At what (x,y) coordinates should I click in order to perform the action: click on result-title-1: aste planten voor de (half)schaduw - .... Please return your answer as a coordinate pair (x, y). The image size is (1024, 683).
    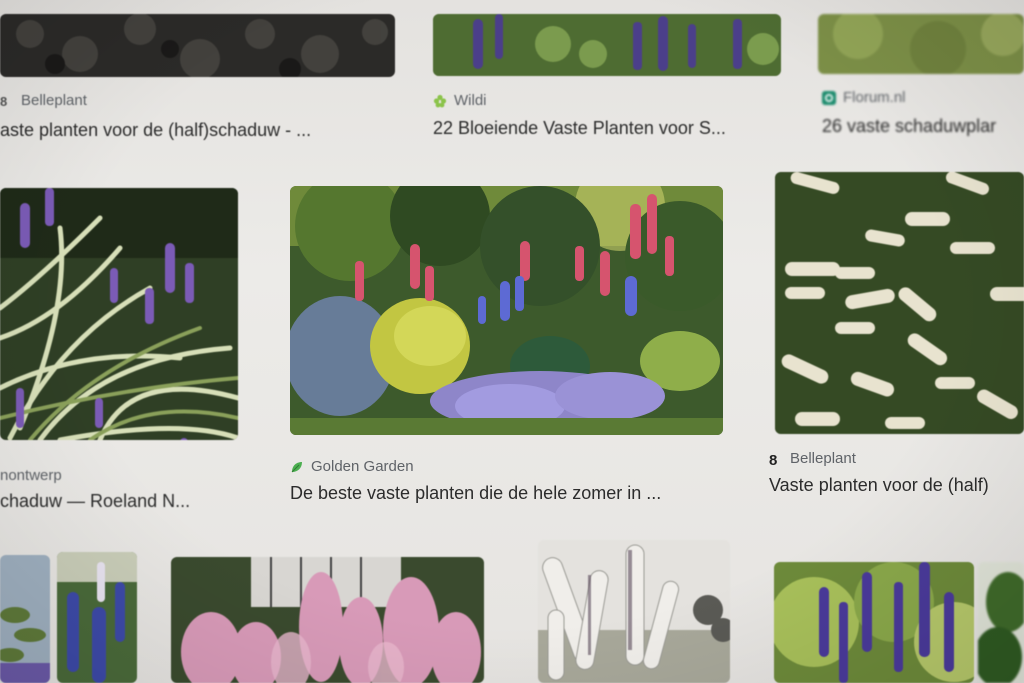
    Looking at the image, I should click on (197, 130).